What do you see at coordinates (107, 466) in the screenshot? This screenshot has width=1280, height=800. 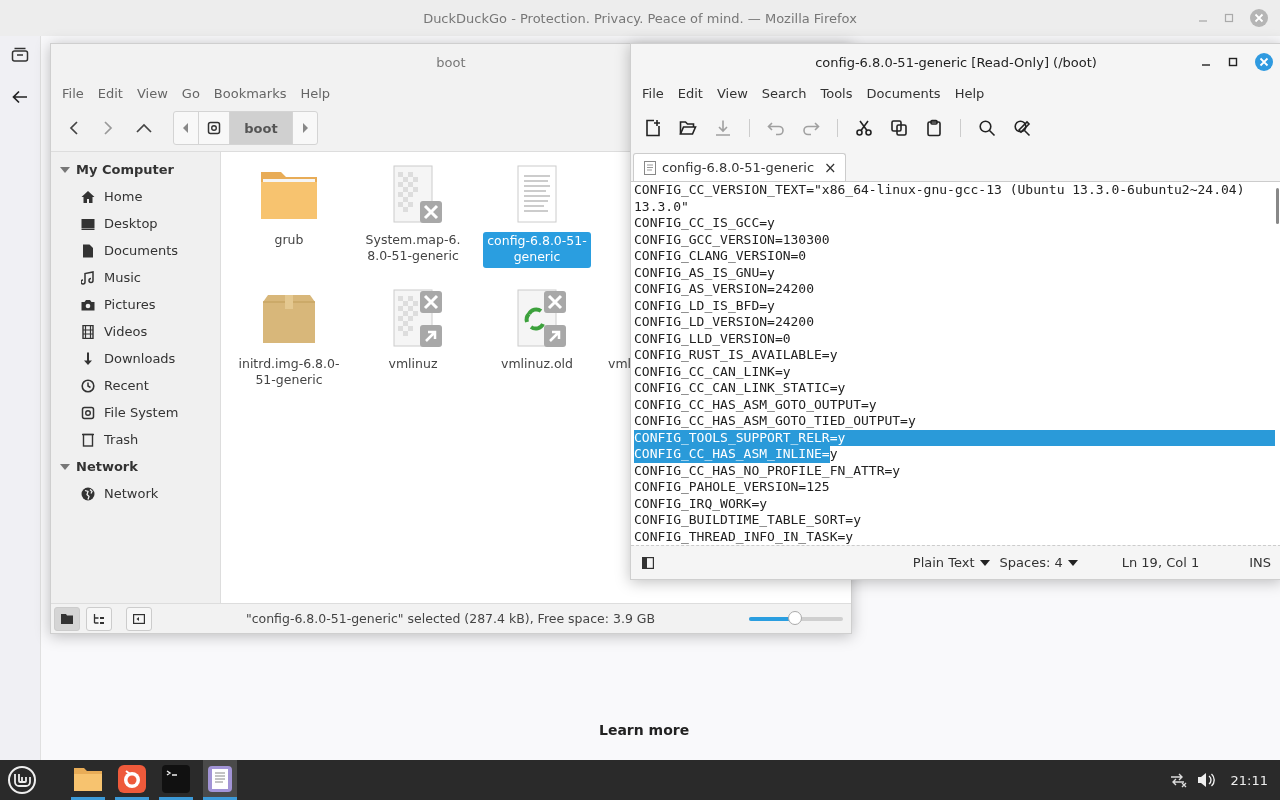 I see `sidebar-heading: Network` at bounding box center [107, 466].